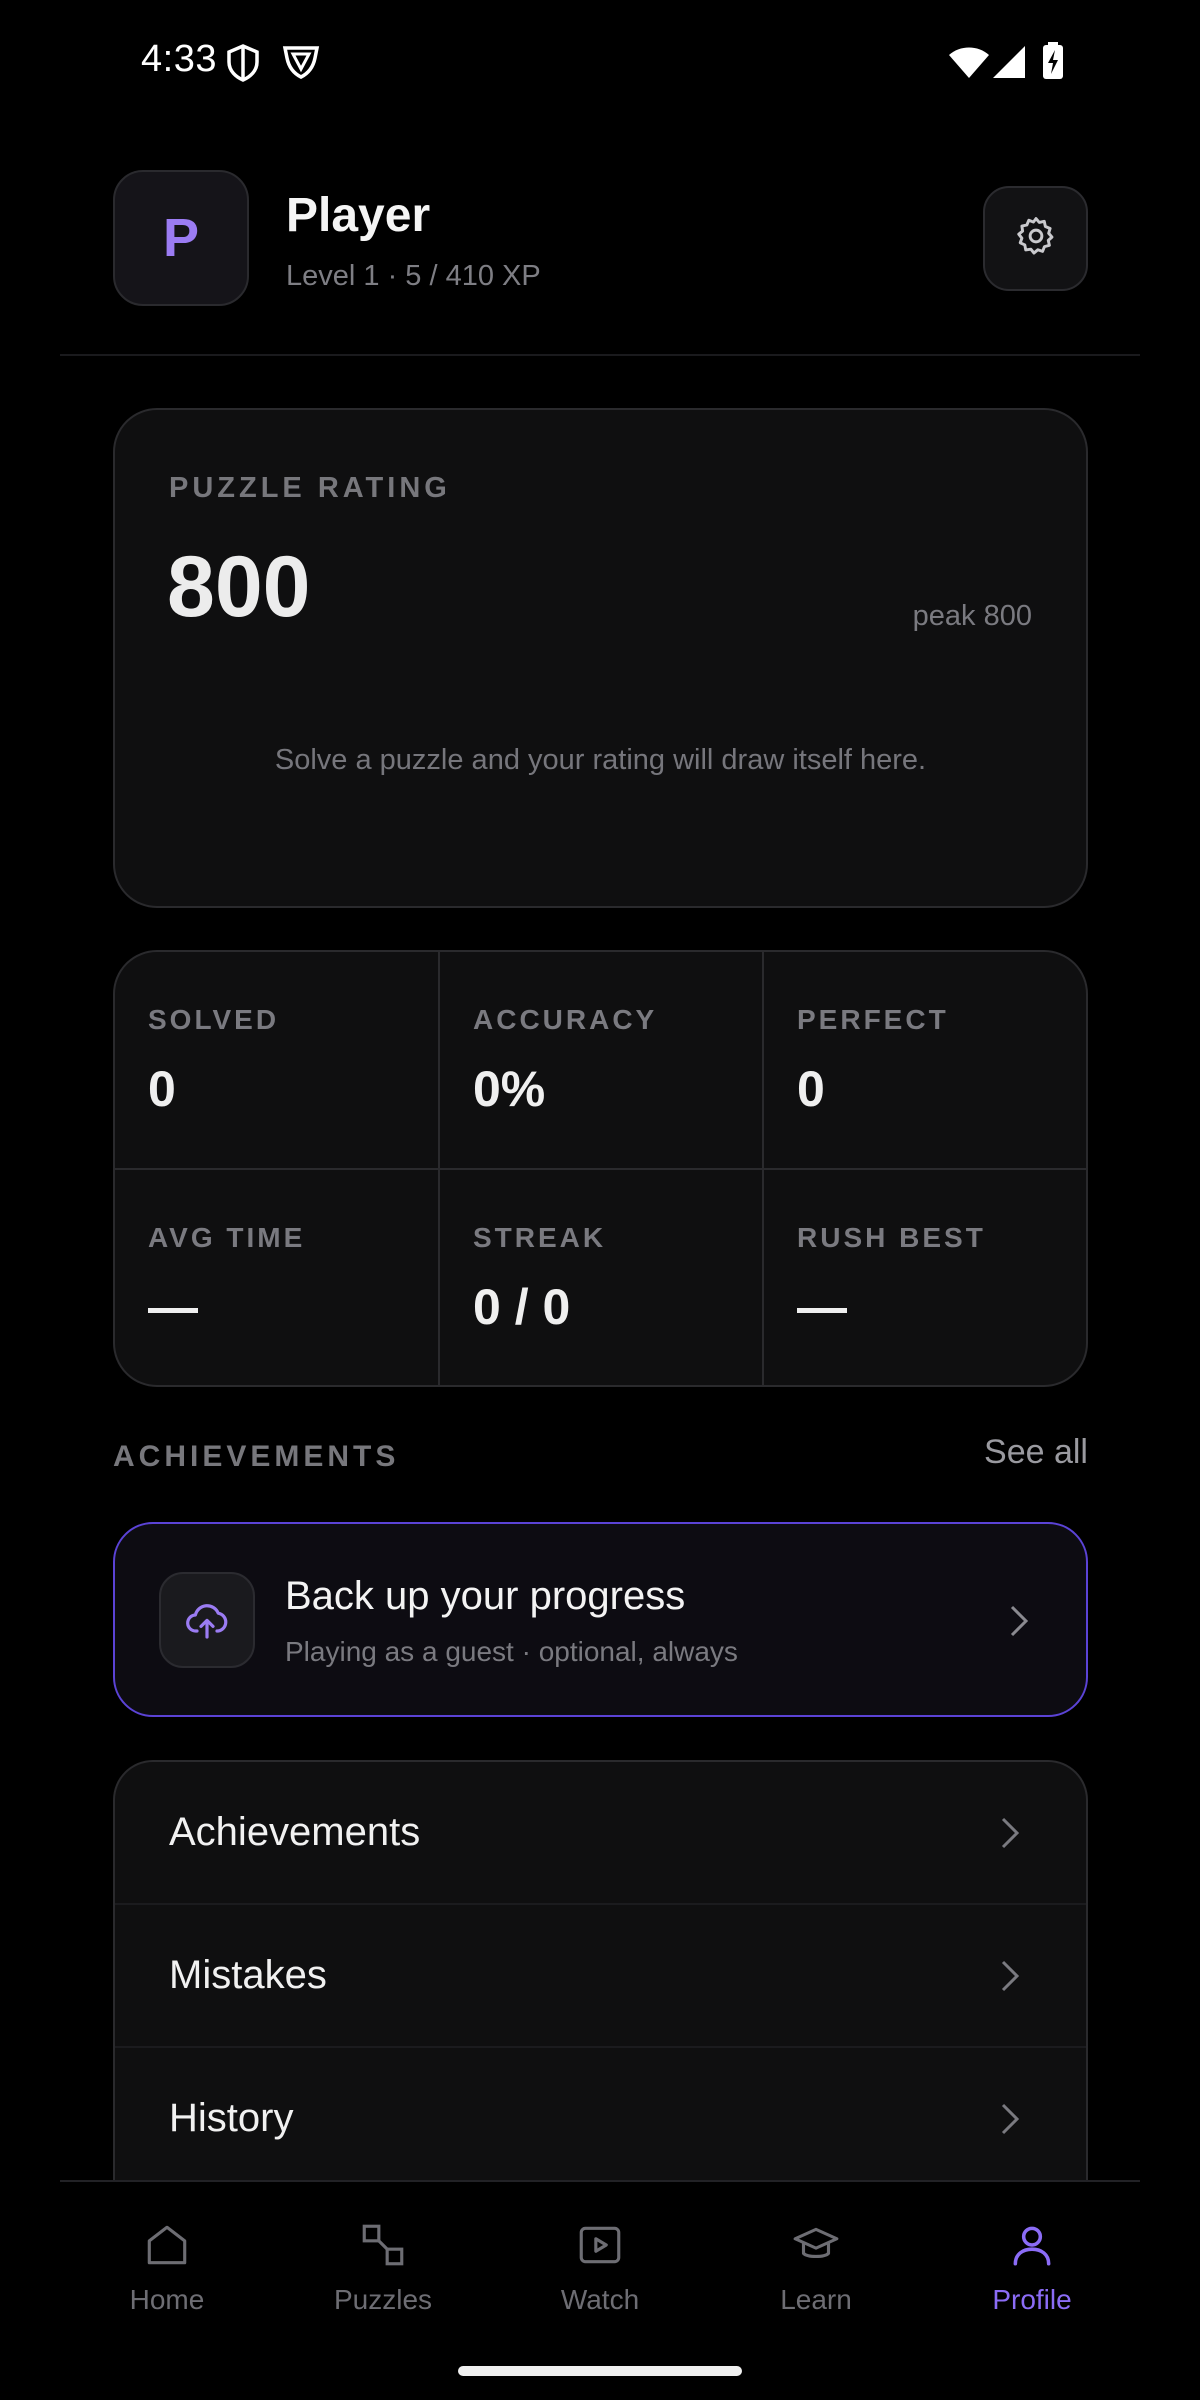  What do you see at coordinates (167, 2245) in the screenshot?
I see `home-icon` at bounding box center [167, 2245].